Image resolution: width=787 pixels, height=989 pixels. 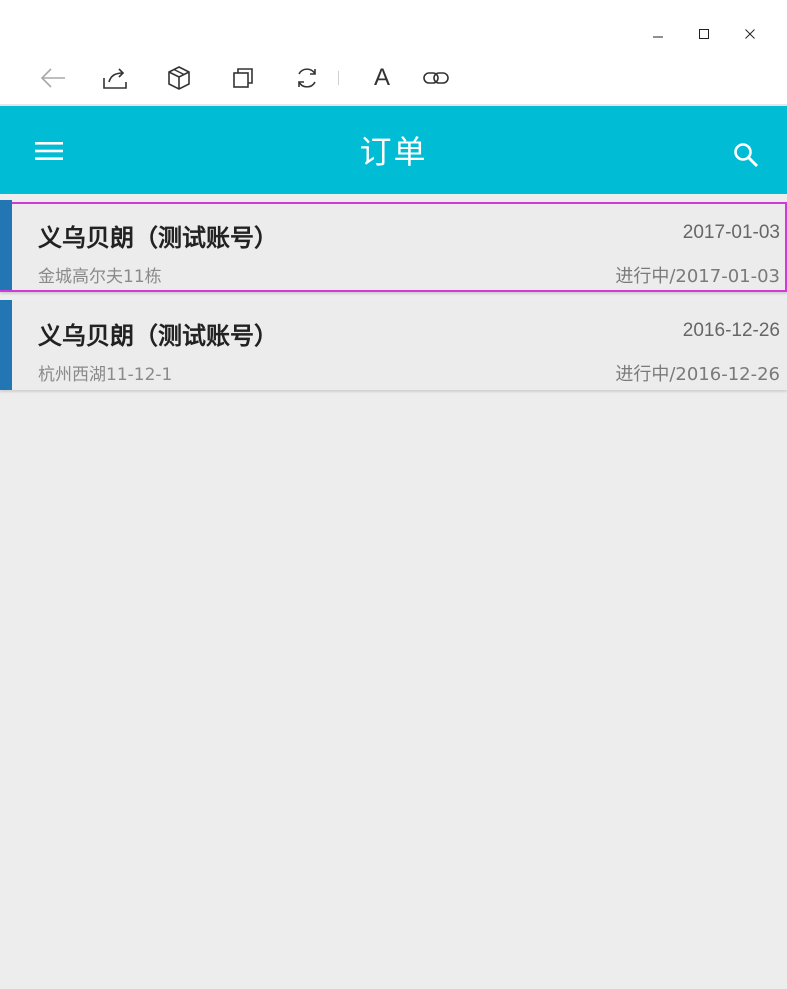 What do you see at coordinates (658, 37) in the screenshot?
I see `minimize-icon` at bounding box center [658, 37].